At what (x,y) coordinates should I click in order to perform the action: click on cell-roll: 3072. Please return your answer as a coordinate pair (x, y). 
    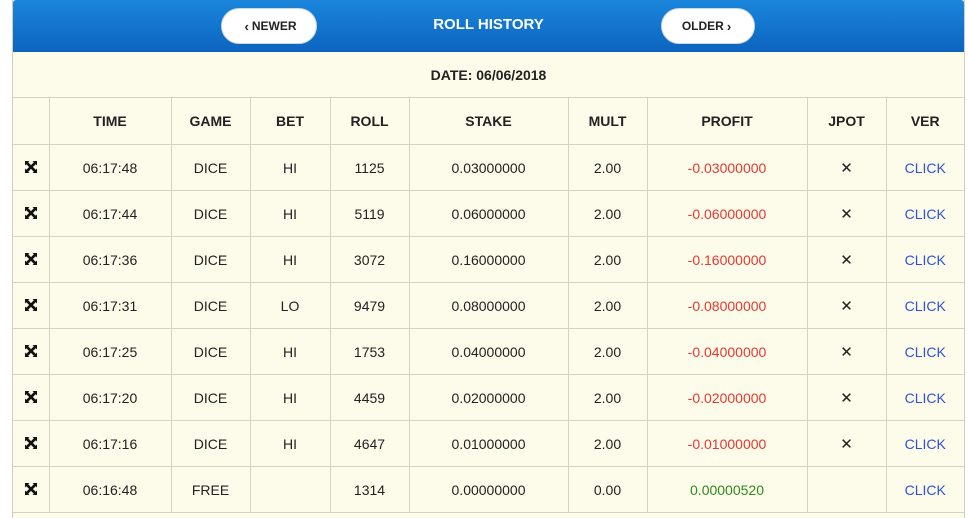
    Looking at the image, I should click on (370, 259).